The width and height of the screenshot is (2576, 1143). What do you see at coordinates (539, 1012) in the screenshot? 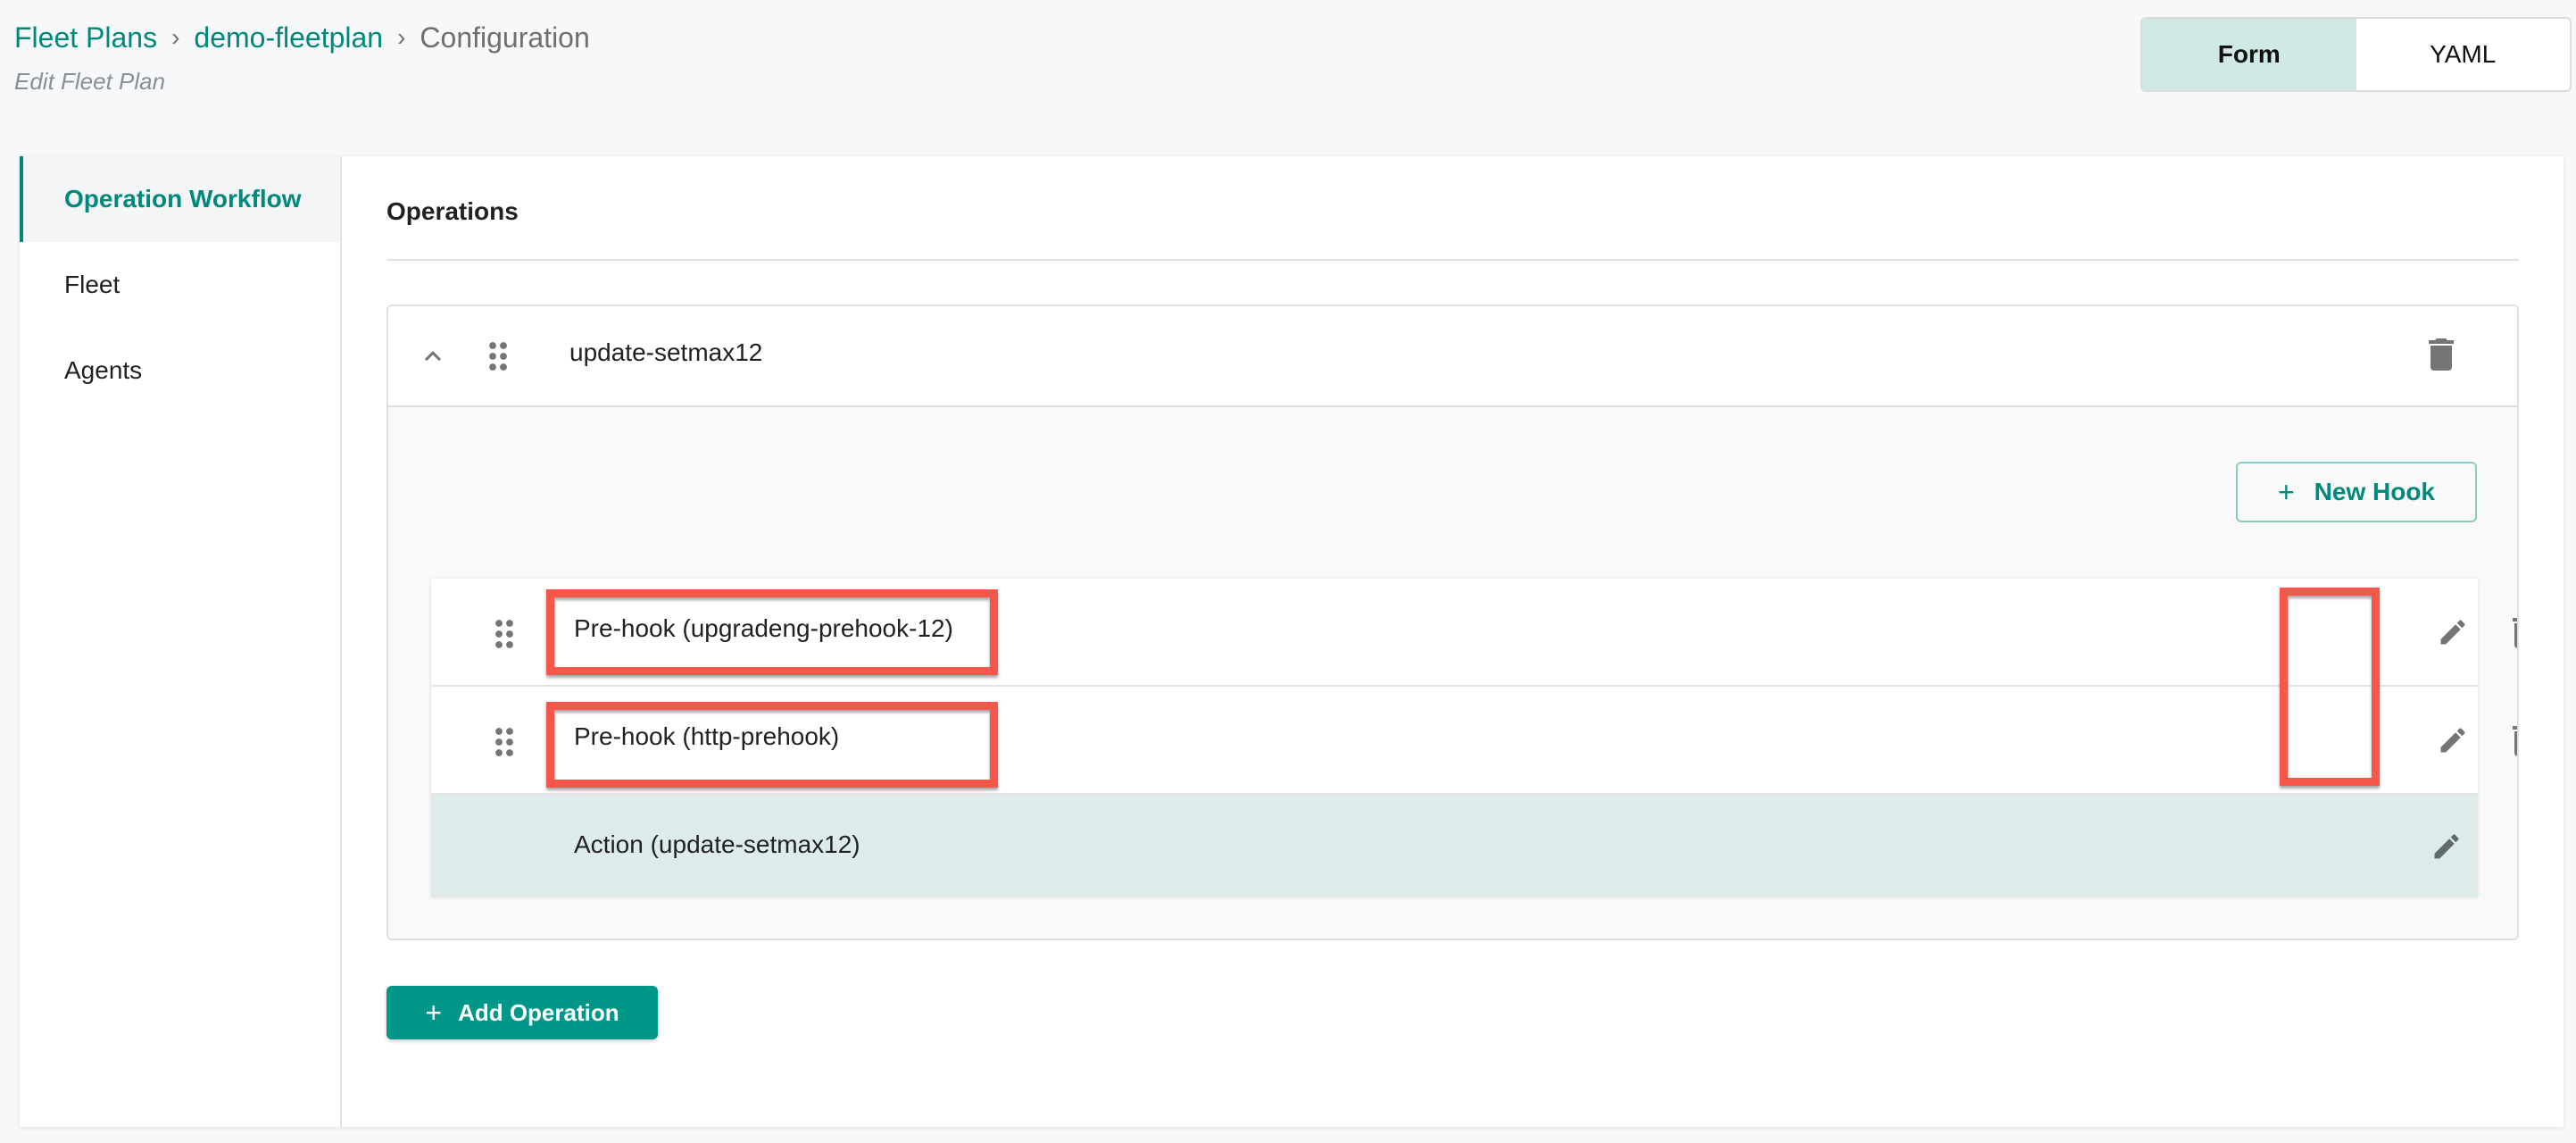
I see `add-operation-label: Add Operation` at bounding box center [539, 1012].